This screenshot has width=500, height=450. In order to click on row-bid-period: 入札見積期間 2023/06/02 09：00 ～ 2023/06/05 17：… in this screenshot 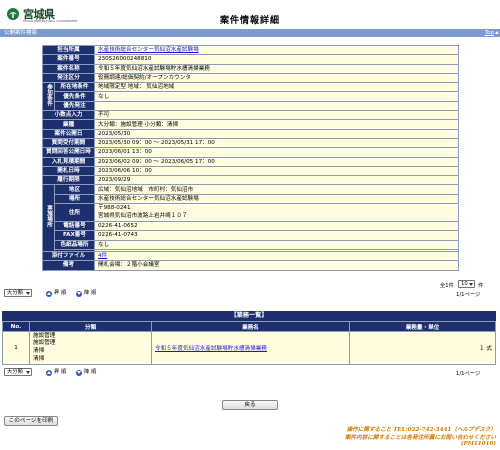, I will do `click(250, 161)`.